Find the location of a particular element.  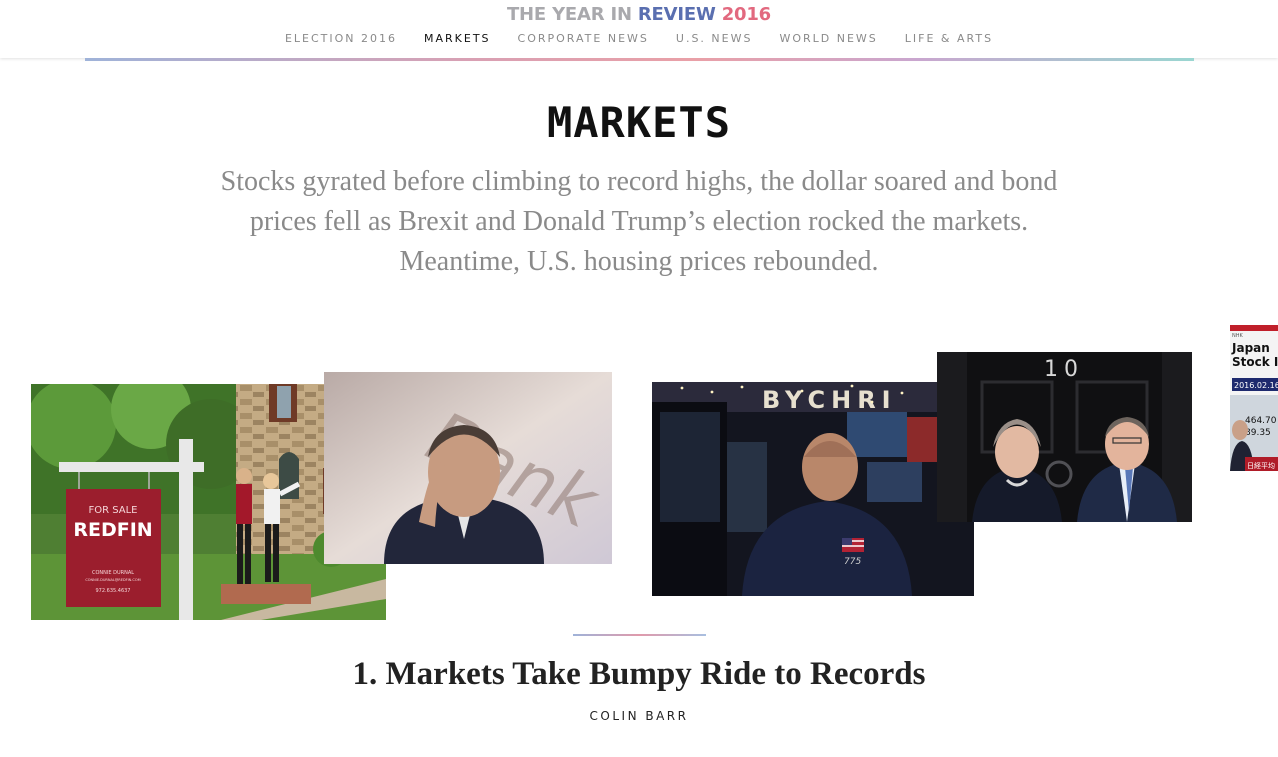

japan-line1: Japan is located at coordinates (1250, 348).